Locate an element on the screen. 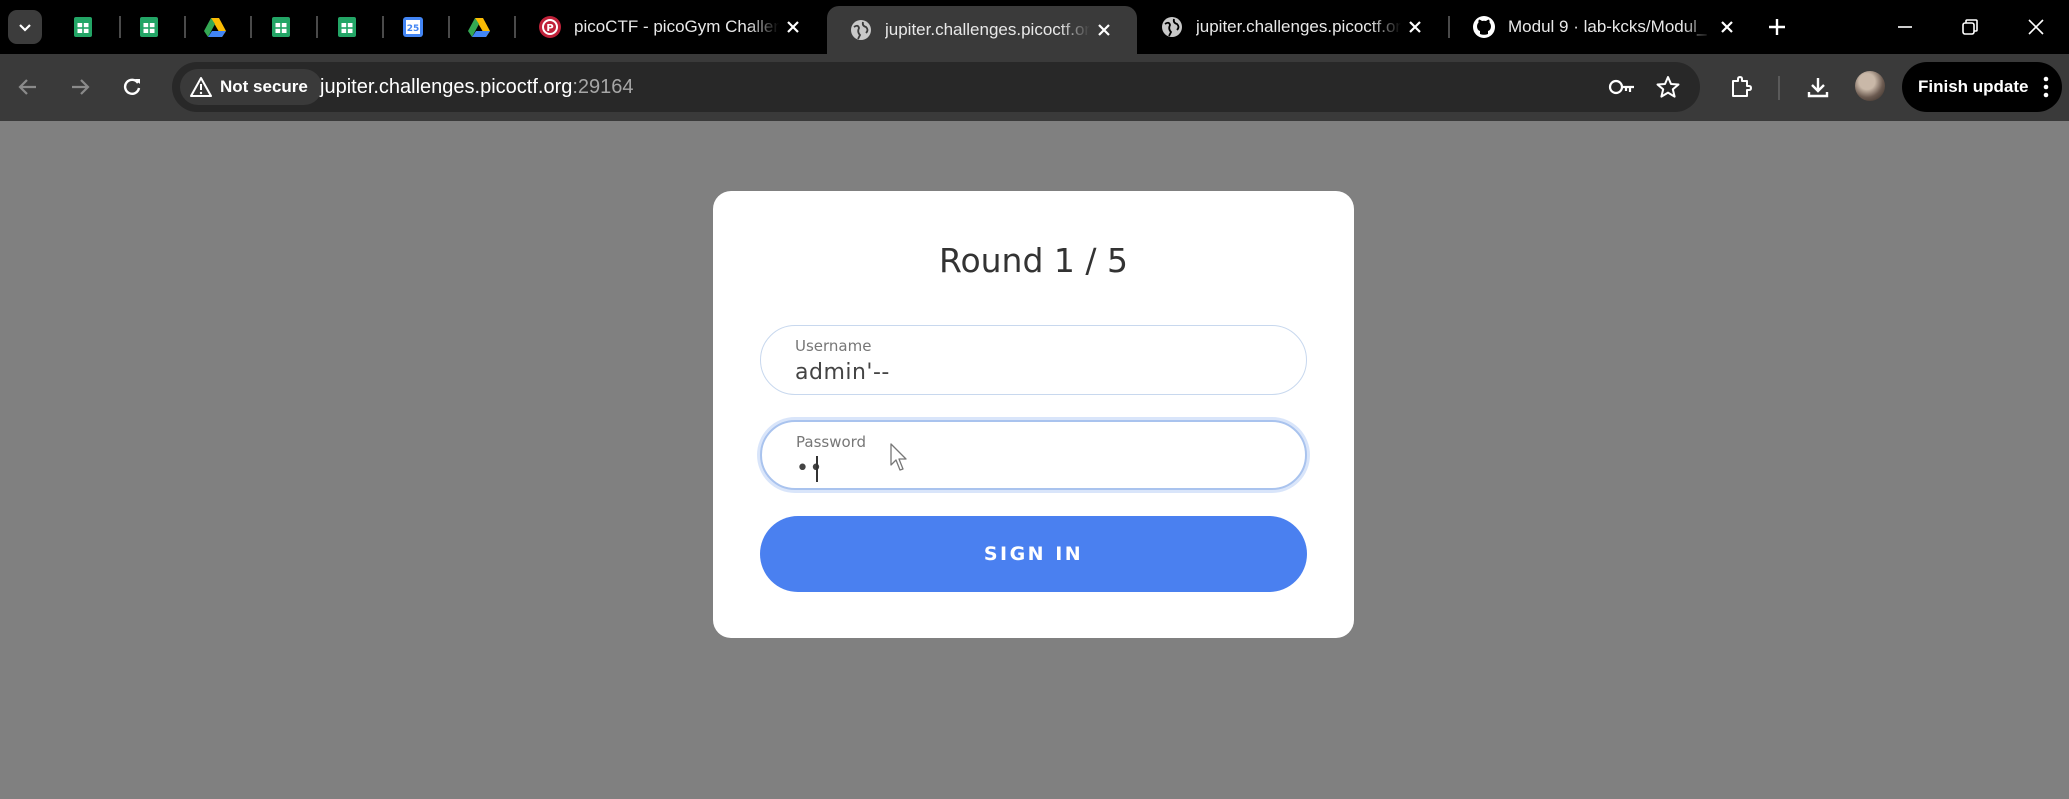  reload-icon is located at coordinates (132, 86).